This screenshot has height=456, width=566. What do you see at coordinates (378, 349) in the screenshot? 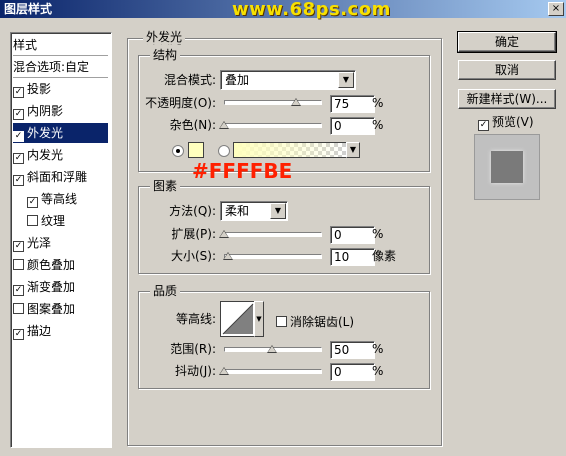
I see `range-unit: %` at bounding box center [378, 349].